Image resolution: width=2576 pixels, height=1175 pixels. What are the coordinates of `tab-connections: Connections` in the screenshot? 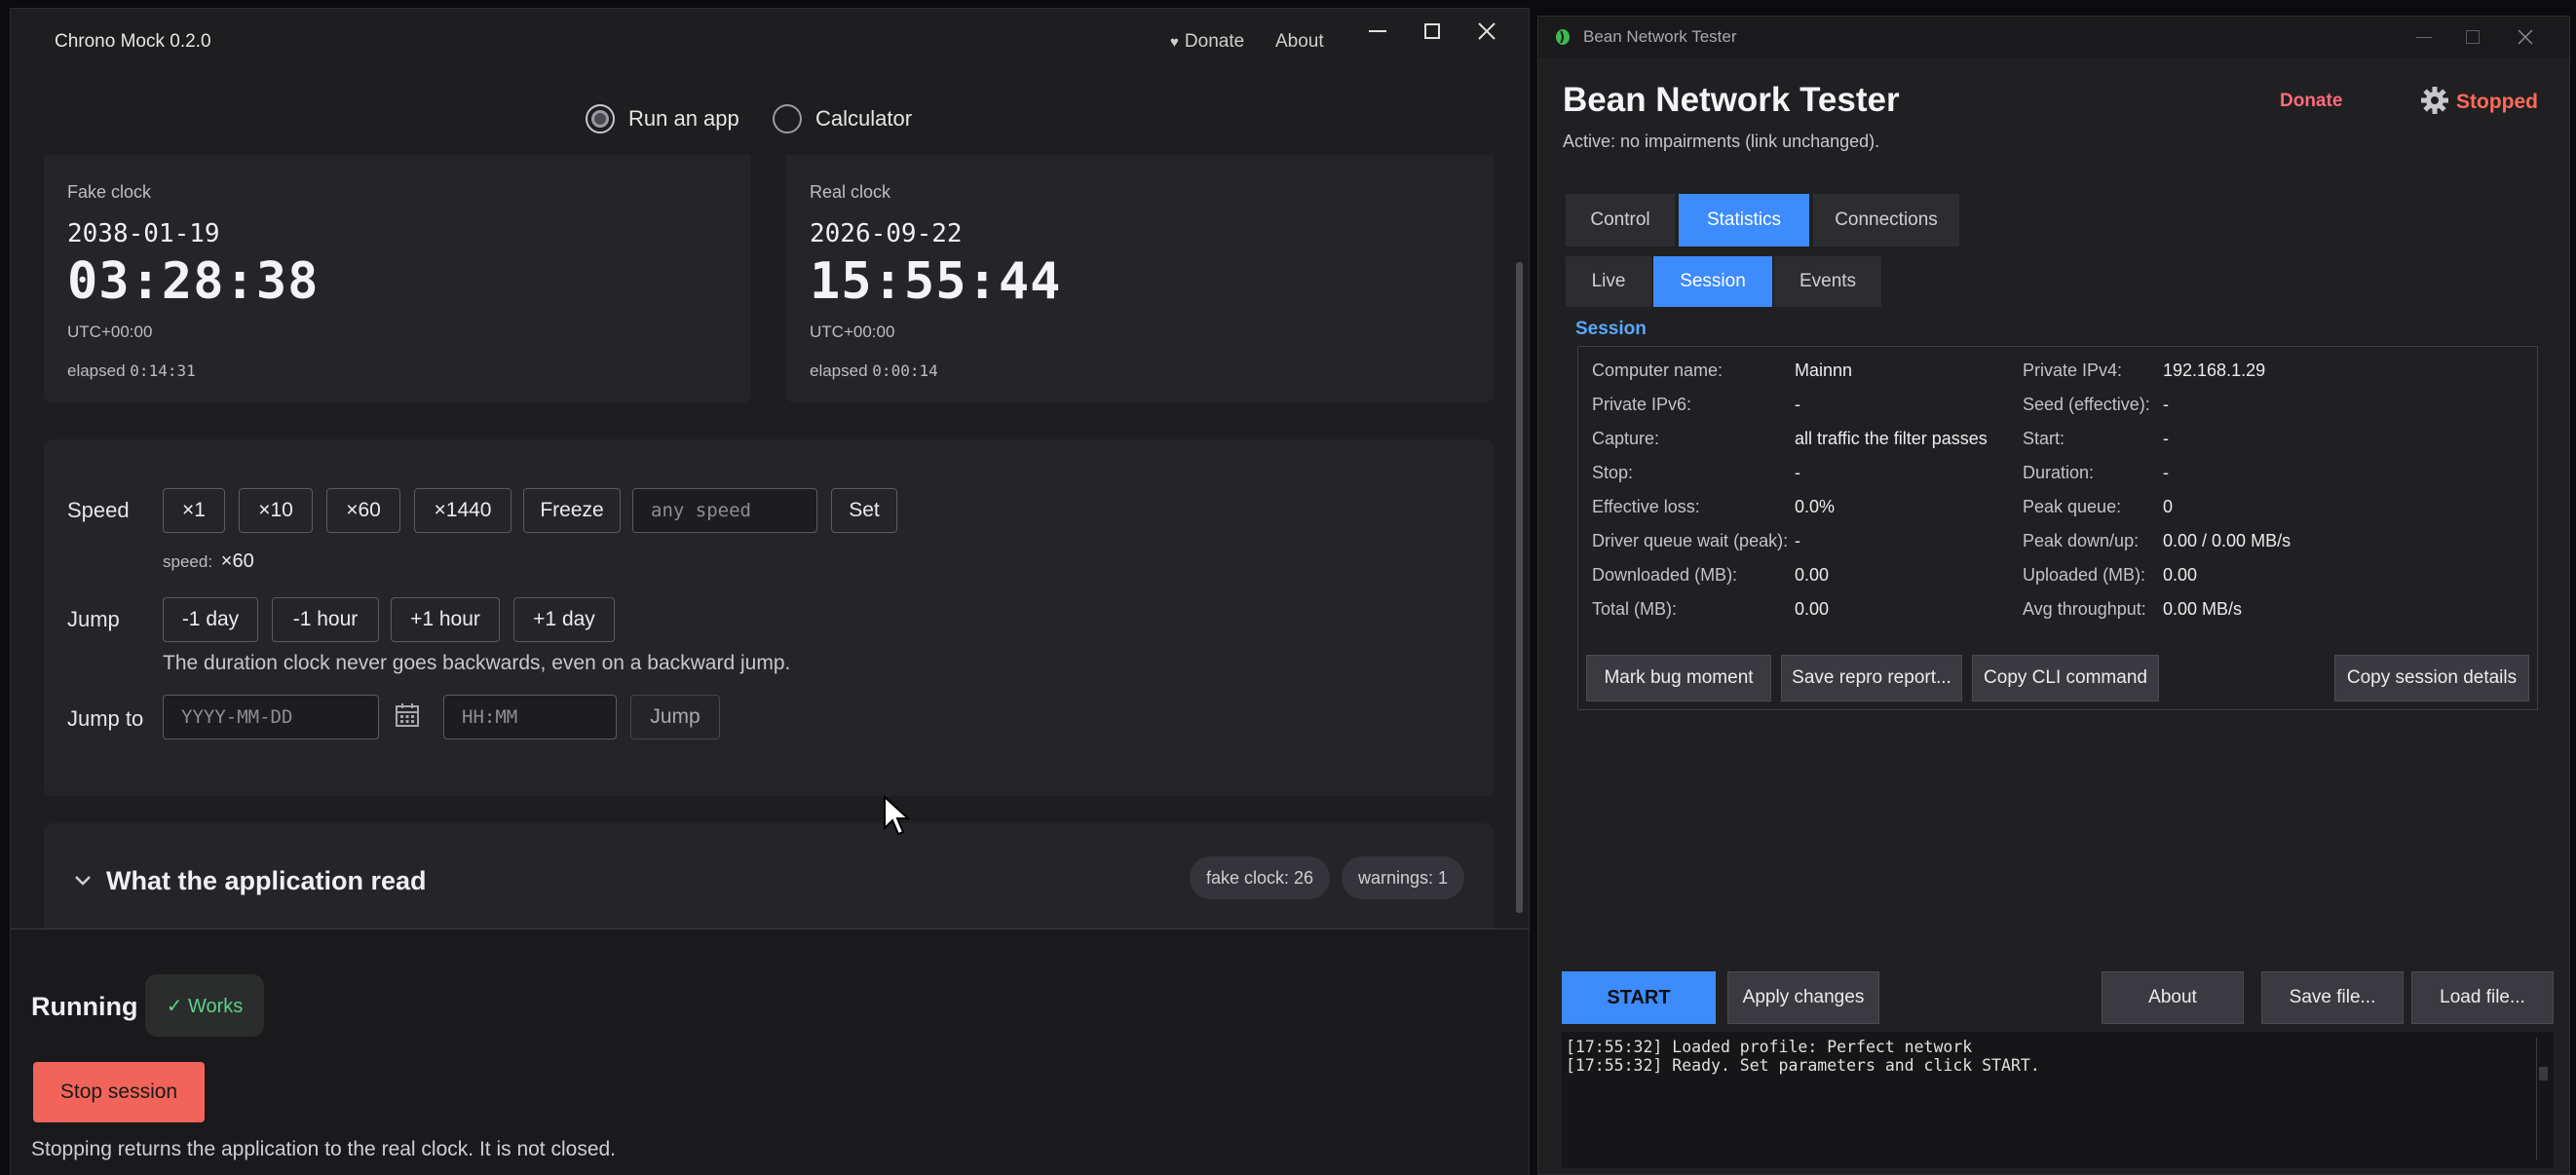 It's located at (1886, 220).